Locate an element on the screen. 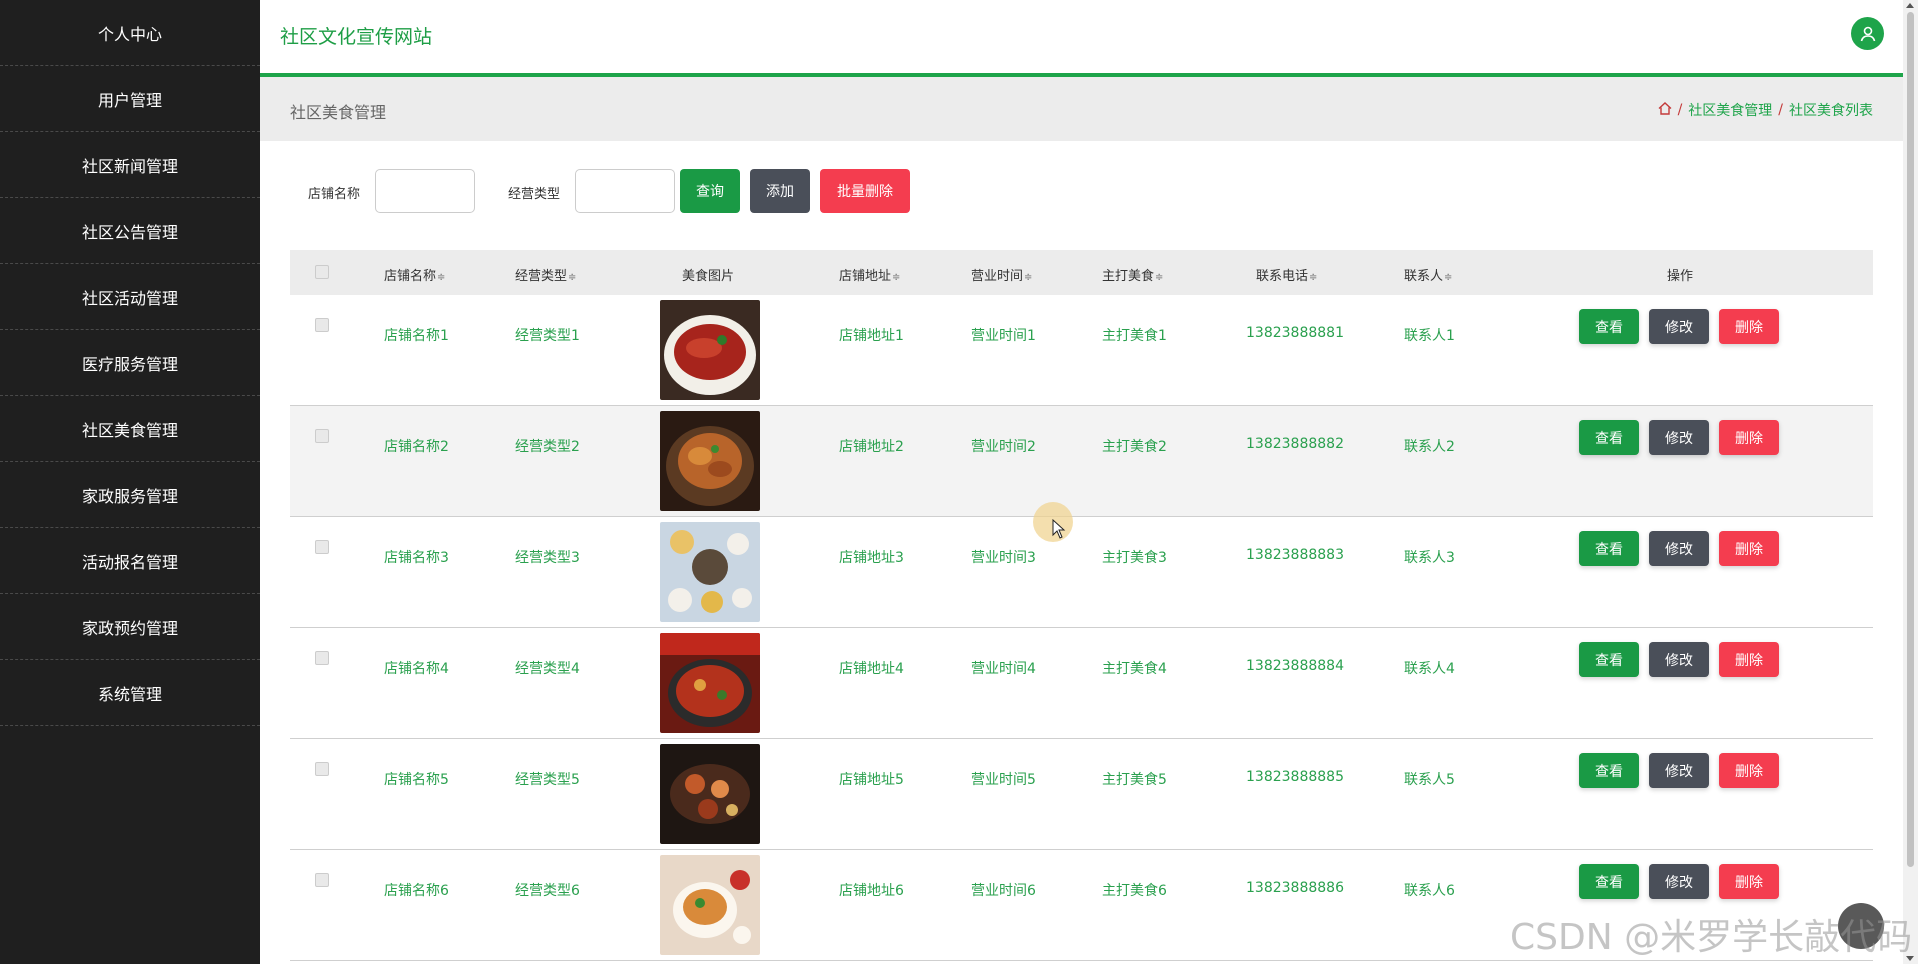 This screenshot has width=1918, height=964. cell-business-type: 经营类型3 is located at coordinates (547, 558).